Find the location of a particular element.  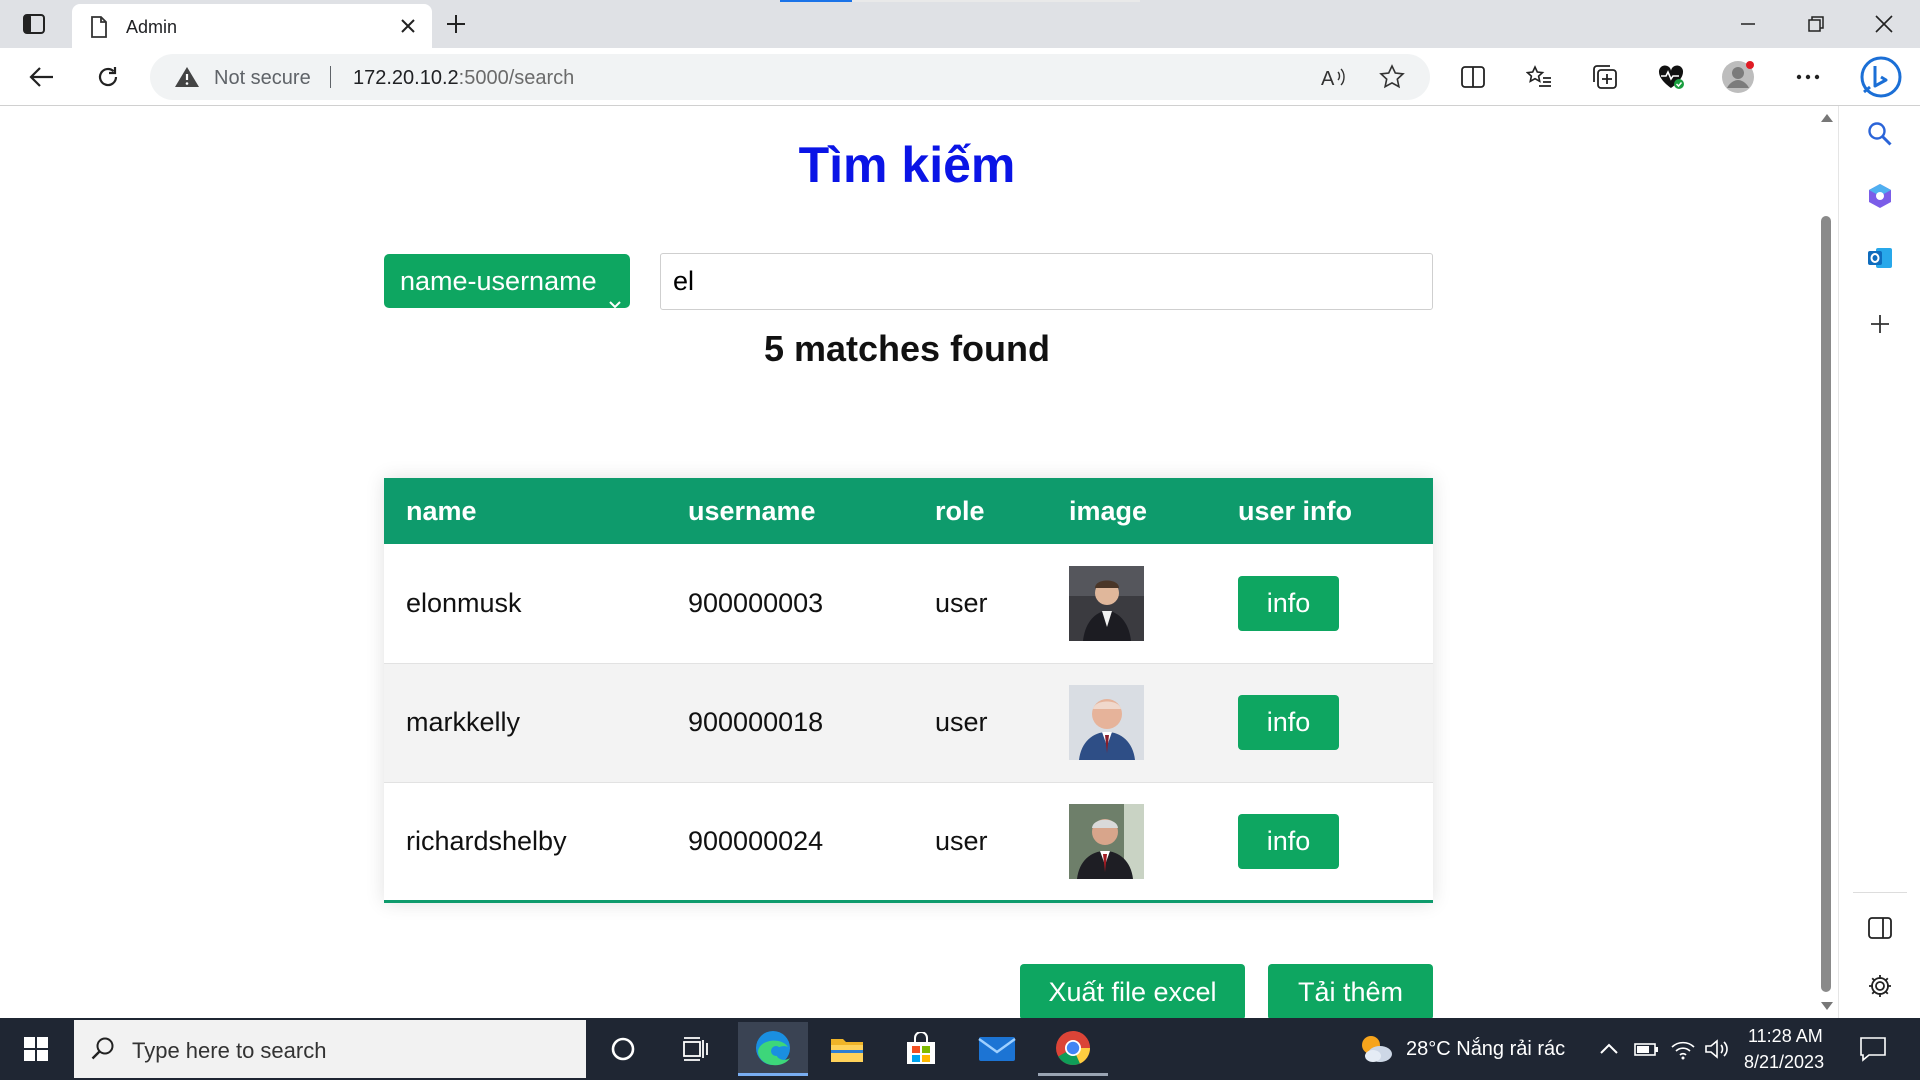

windows-icon is located at coordinates (36, 1049).